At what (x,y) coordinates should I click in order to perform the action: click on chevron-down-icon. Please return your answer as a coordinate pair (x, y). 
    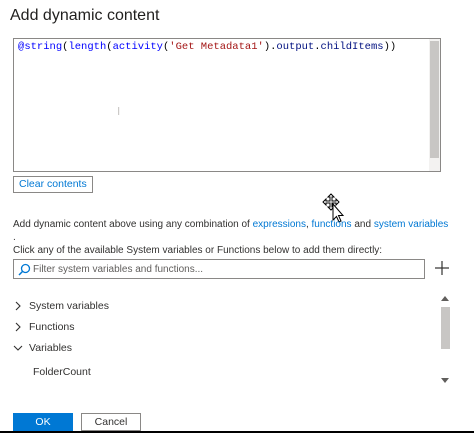
    Looking at the image, I should click on (18, 348).